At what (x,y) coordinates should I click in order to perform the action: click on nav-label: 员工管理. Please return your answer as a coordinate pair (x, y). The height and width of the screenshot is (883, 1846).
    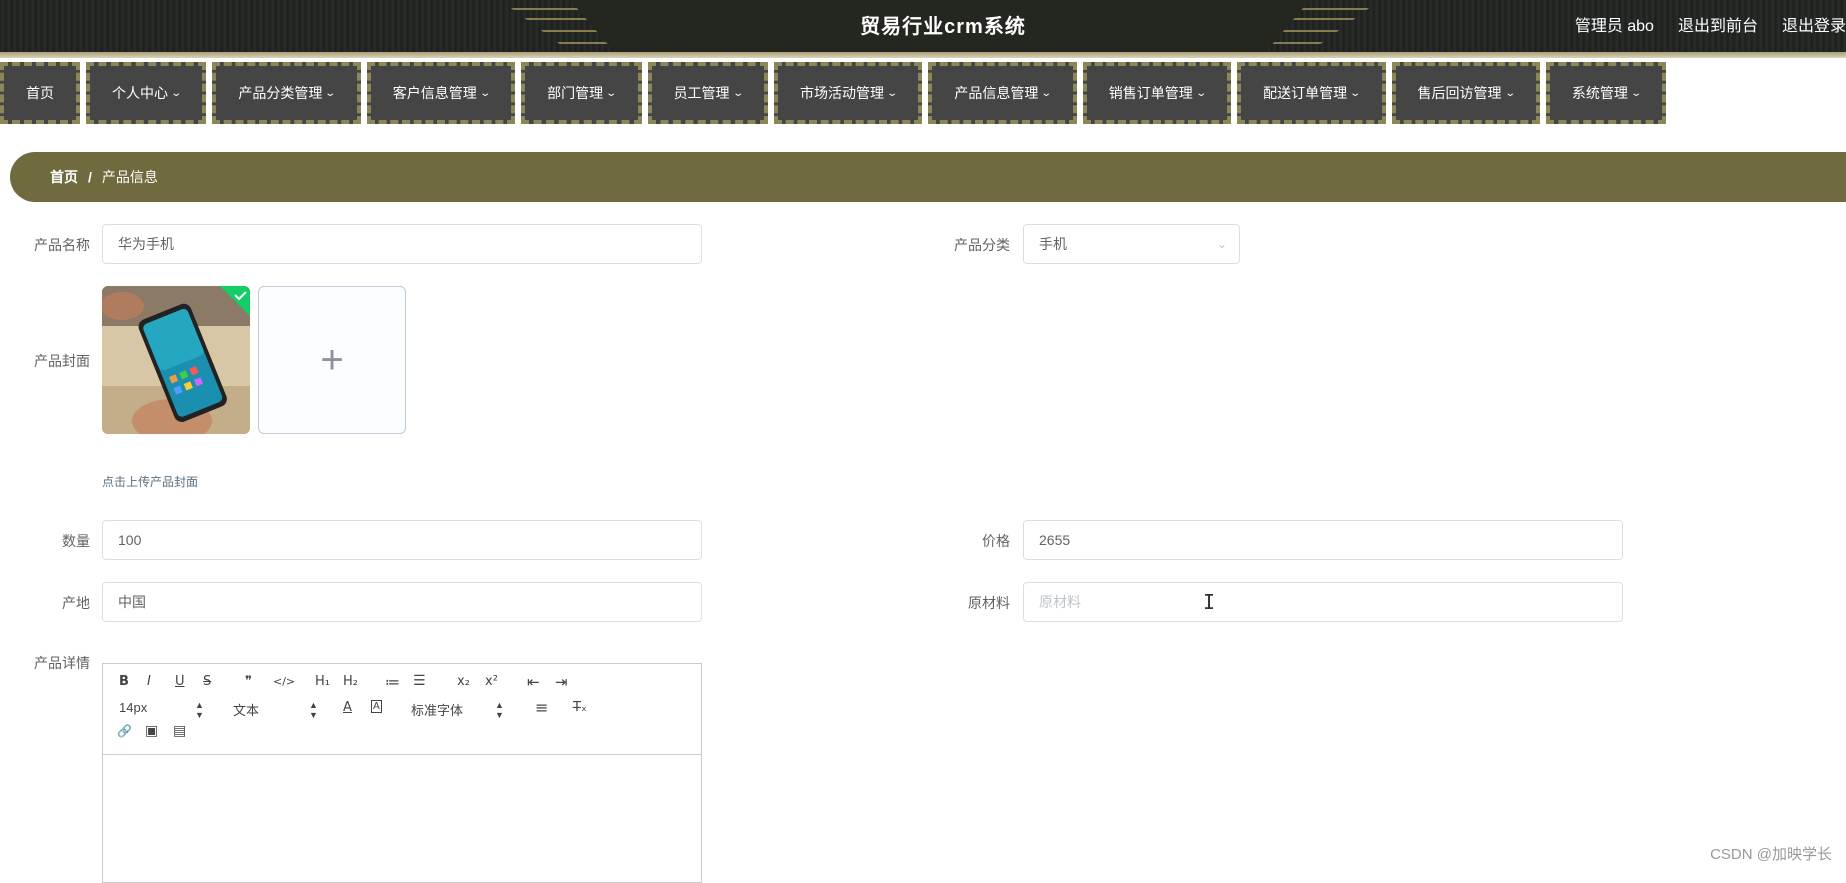
    Looking at the image, I should click on (701, 93).